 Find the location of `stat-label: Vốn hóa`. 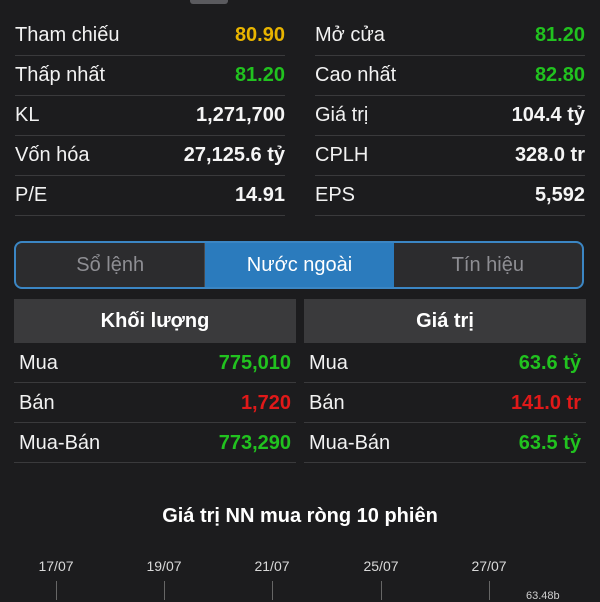

stat-label: Vốn hóa is located at coordinates (52, 155).